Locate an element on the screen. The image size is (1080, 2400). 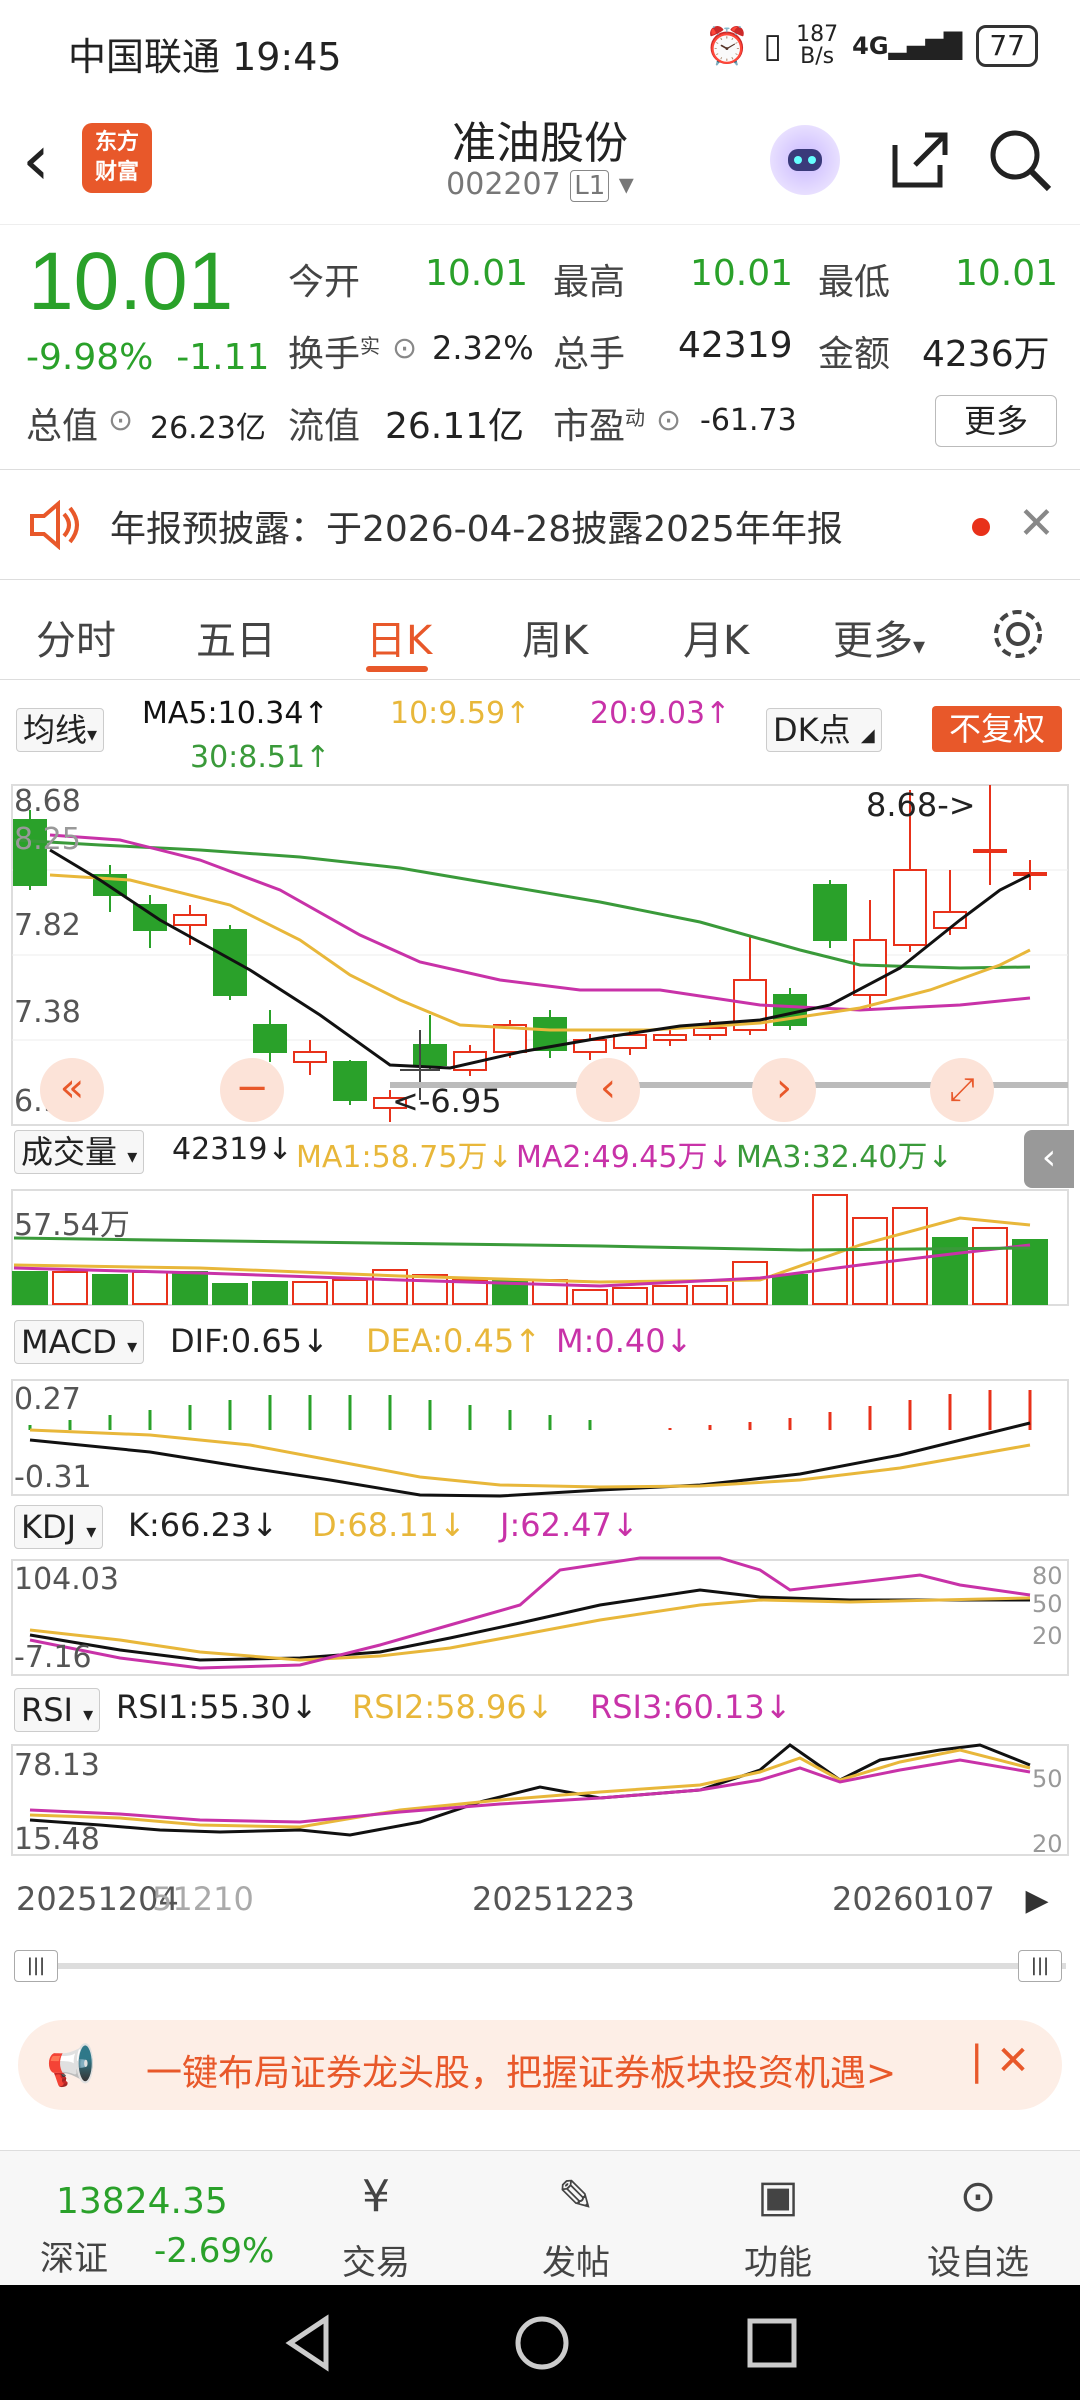
macd-y-bottom: -0.31 is located at coordinates (53, 1477).